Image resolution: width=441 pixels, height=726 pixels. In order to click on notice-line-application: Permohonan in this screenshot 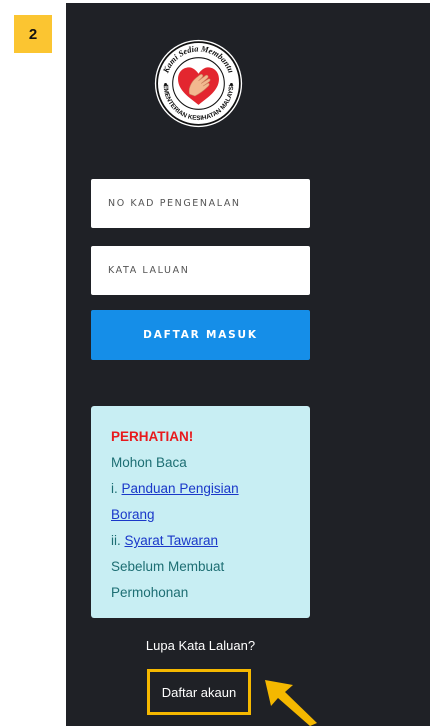, I will do `click(150, 592)`.